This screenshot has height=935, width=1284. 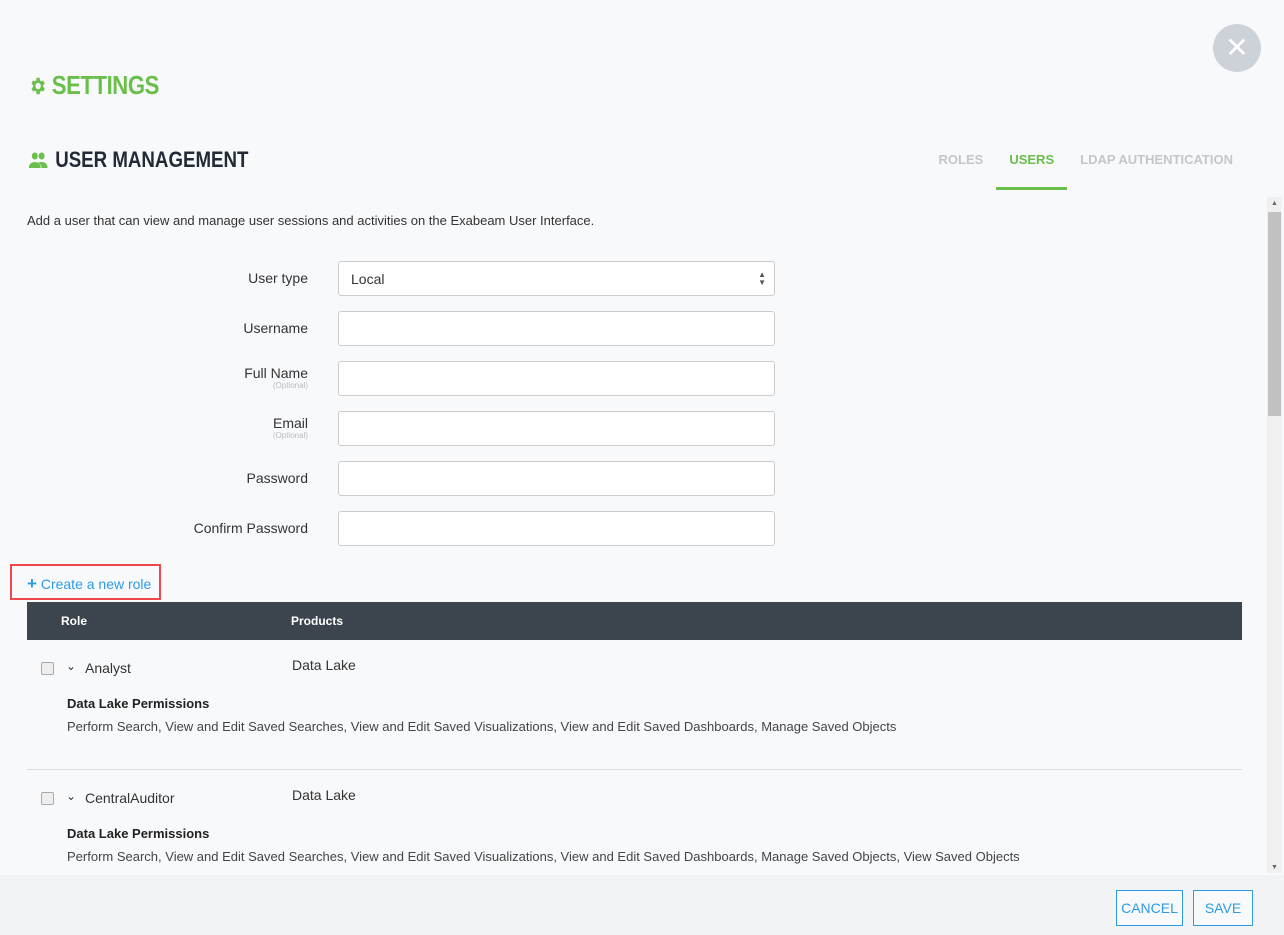 I want to click on username-row: Username, so click(x=387, y=328).